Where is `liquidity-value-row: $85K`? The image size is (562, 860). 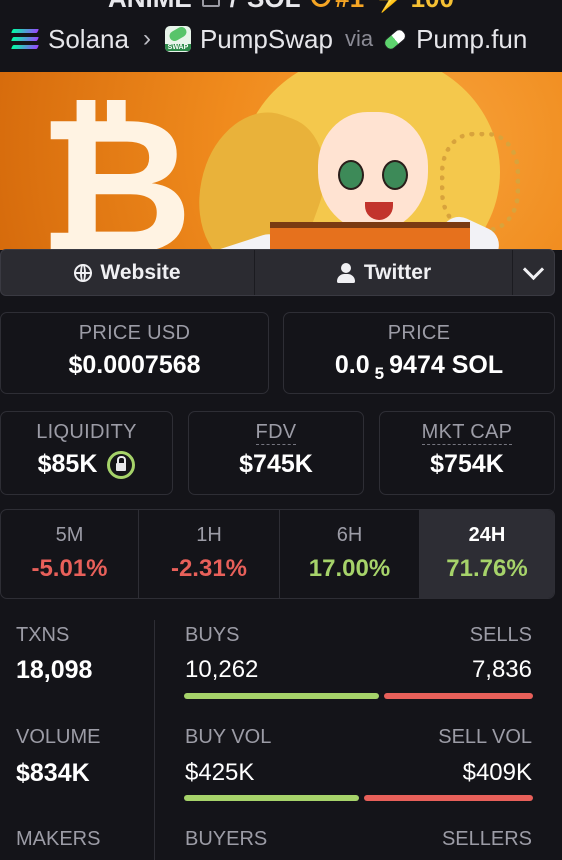 liquidity-value-row: $85K is located at coordinates (86, 464).